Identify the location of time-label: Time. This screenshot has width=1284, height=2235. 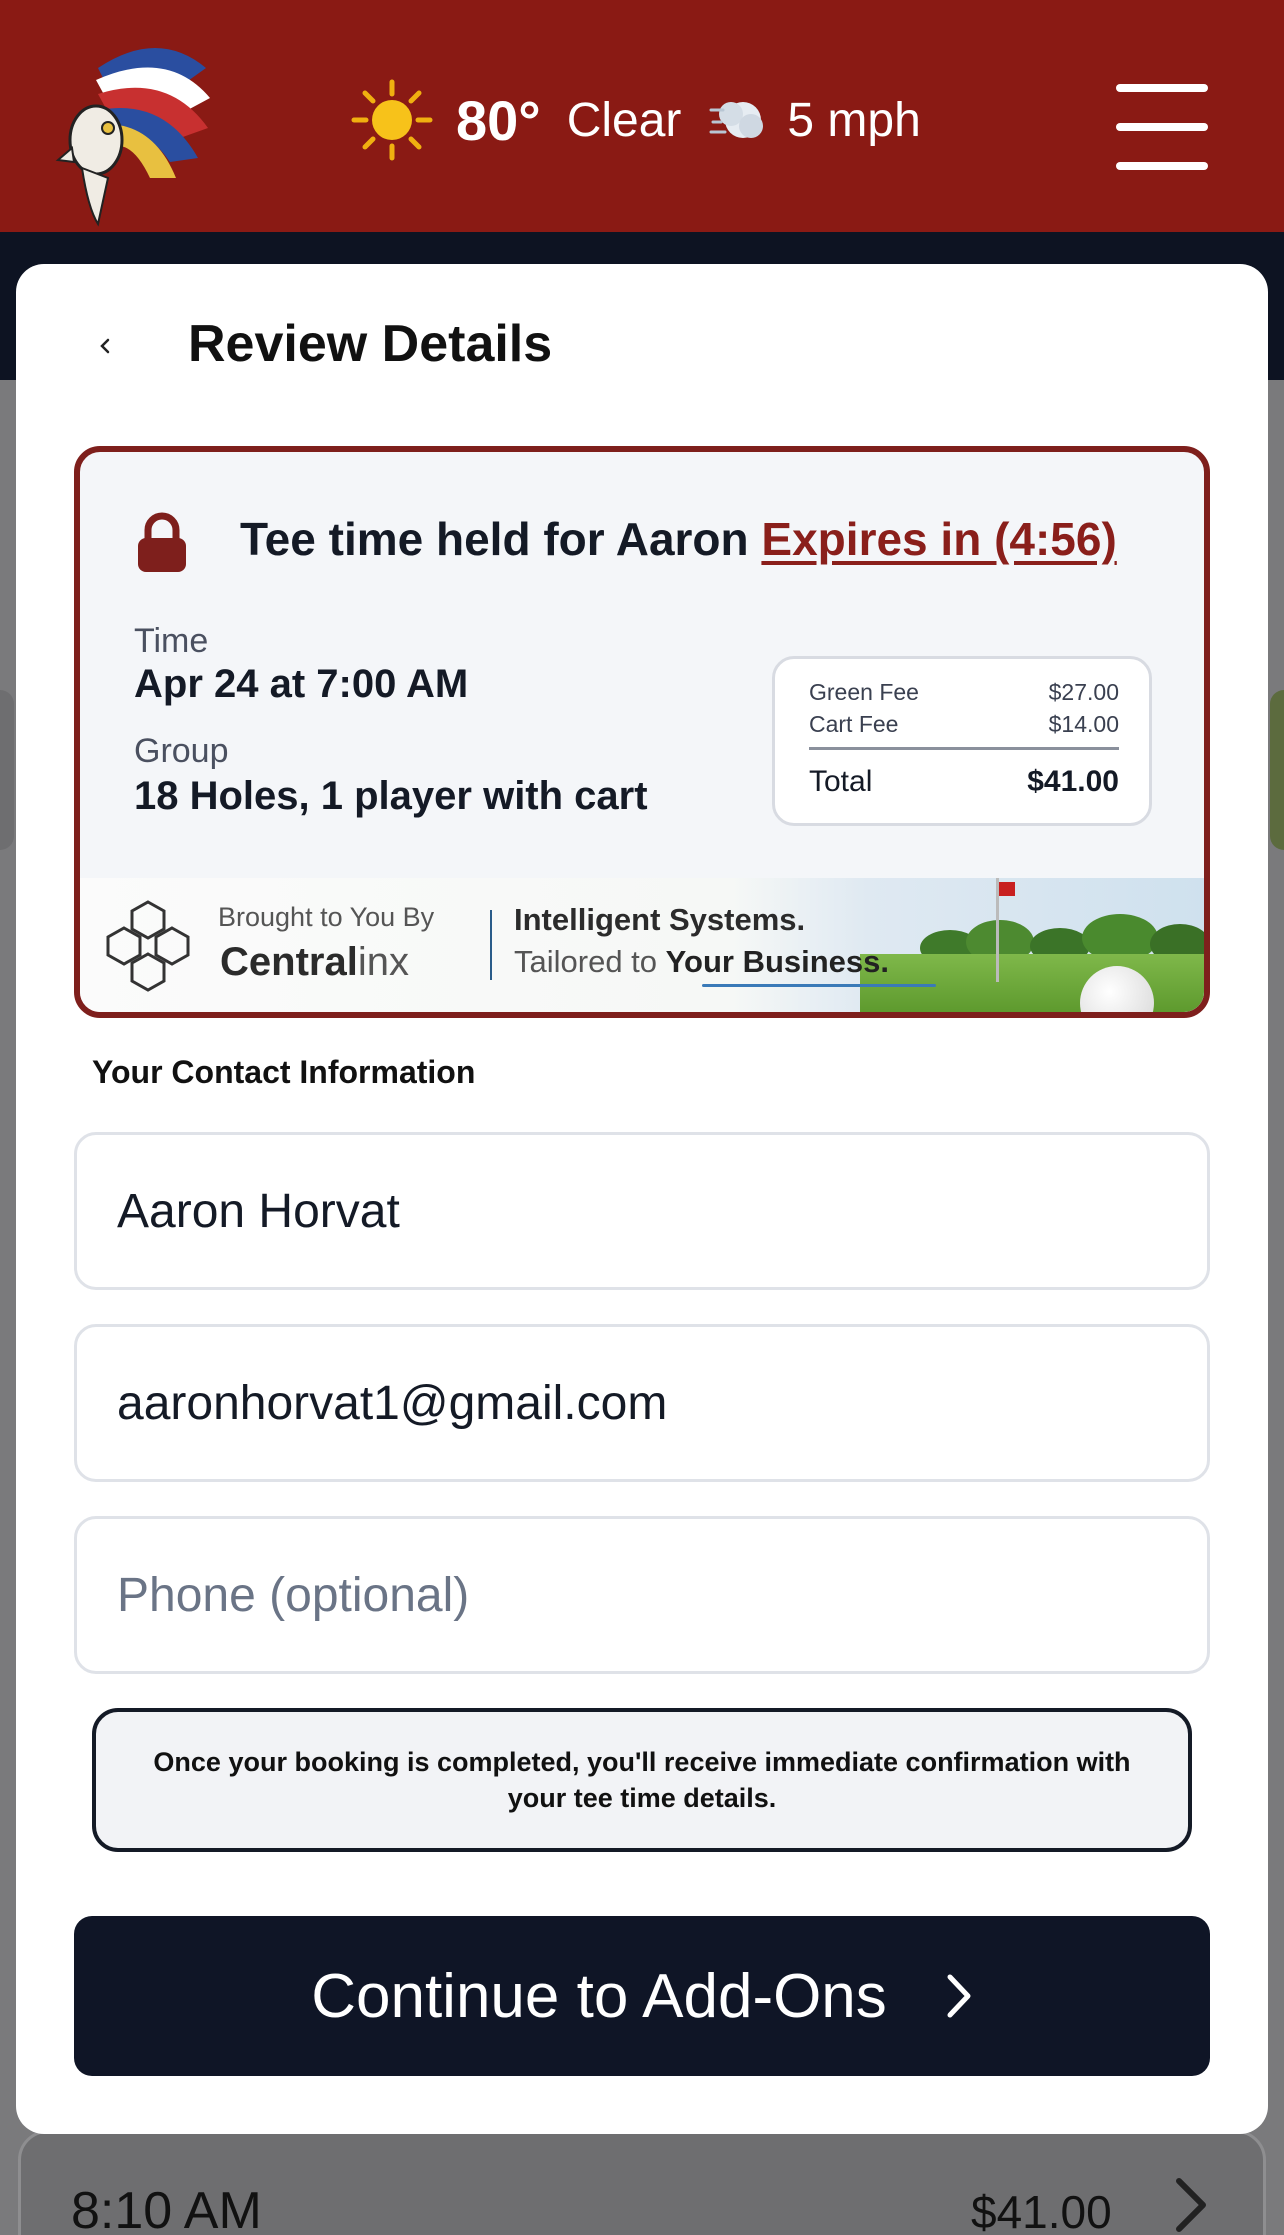
(171, 641).